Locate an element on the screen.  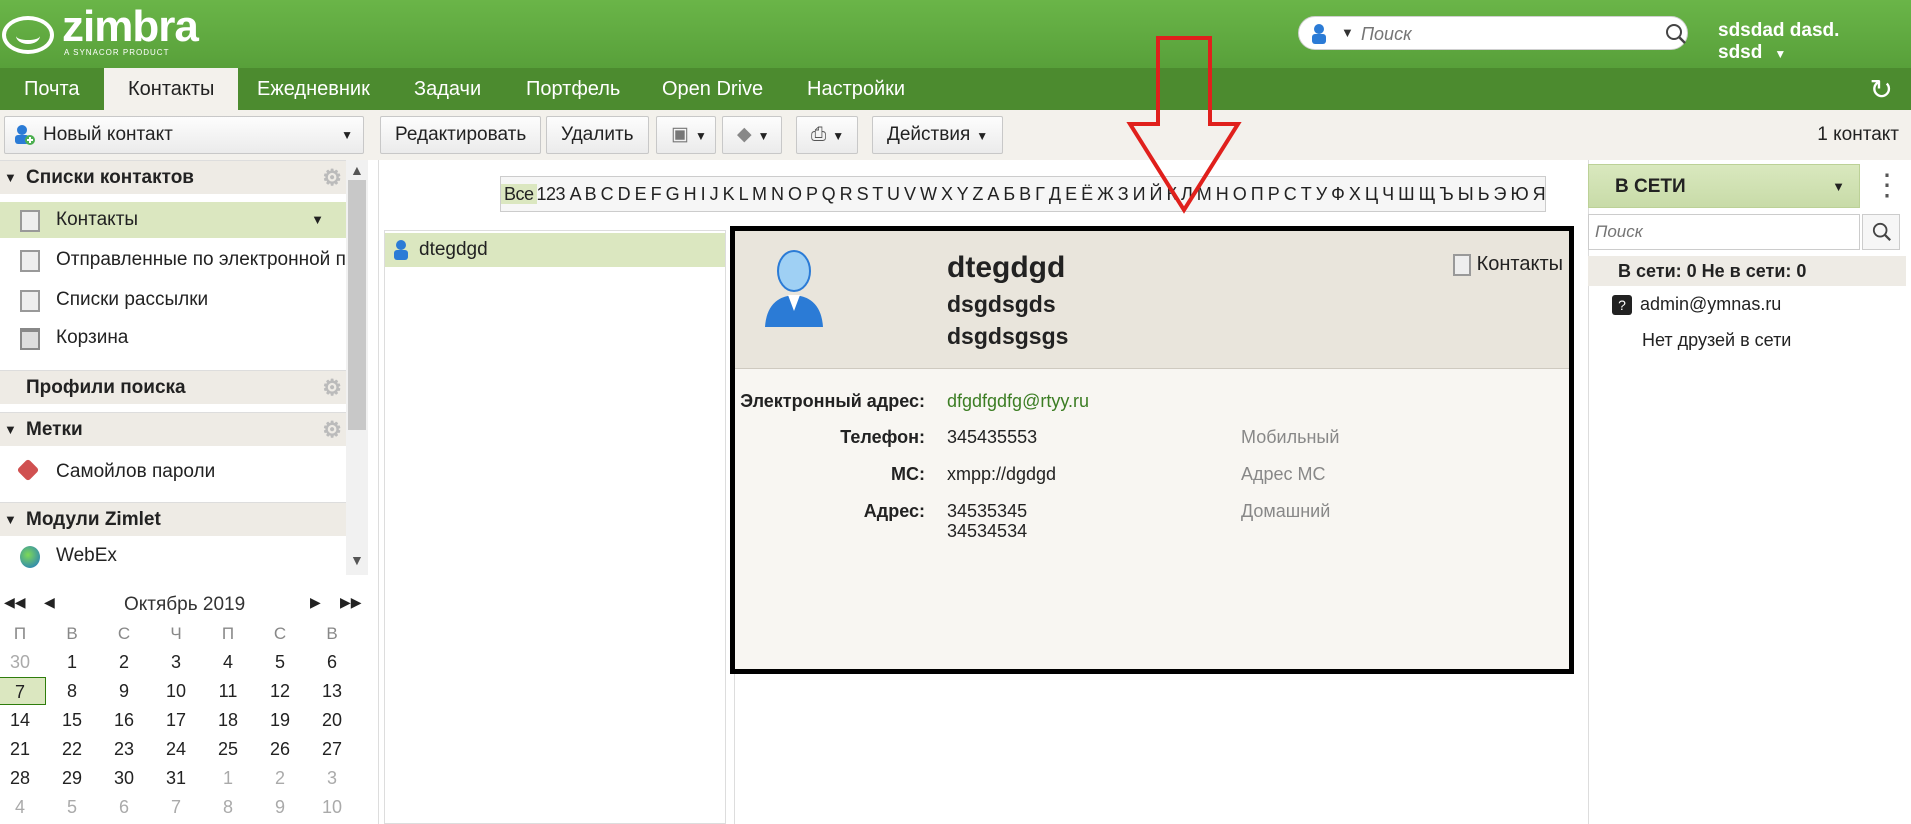
presence-dropdown: В СЕТИ ▼ is located at coordinates (1724, 186).